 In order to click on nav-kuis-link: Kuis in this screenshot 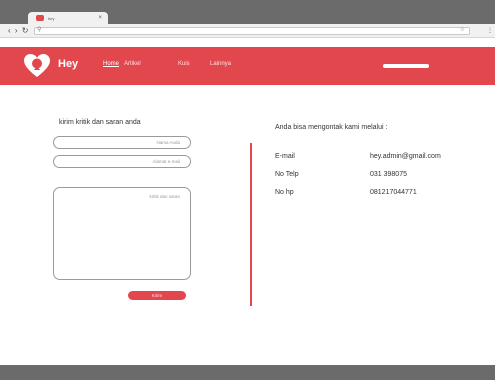, I will do `click(184, 64)`.